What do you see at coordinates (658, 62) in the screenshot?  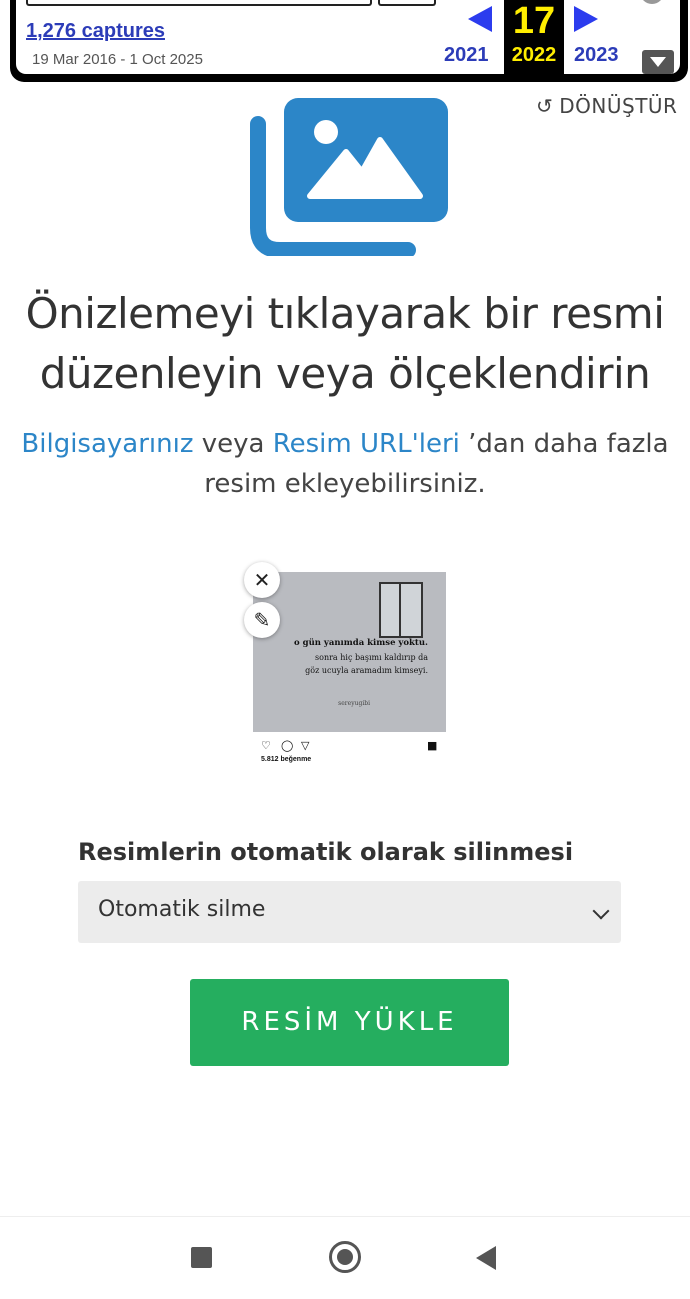 I see `wayback-expand-icon` at bounding box center [658, 62].